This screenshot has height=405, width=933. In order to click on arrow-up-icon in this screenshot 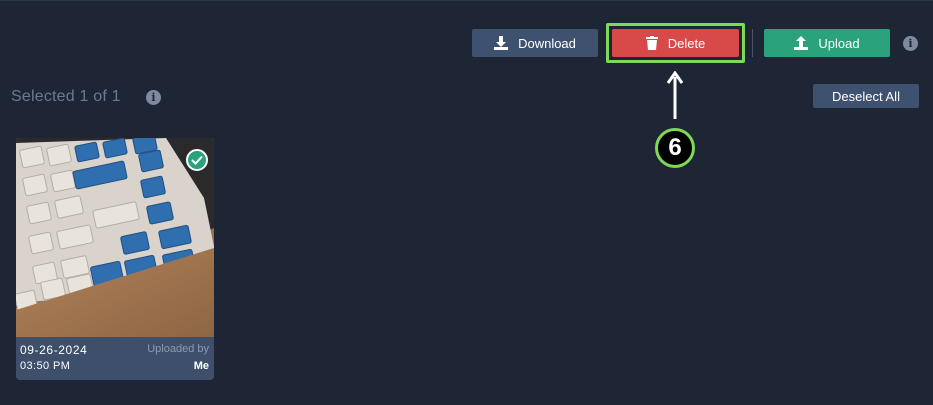, I will do `click(675, 95)`.